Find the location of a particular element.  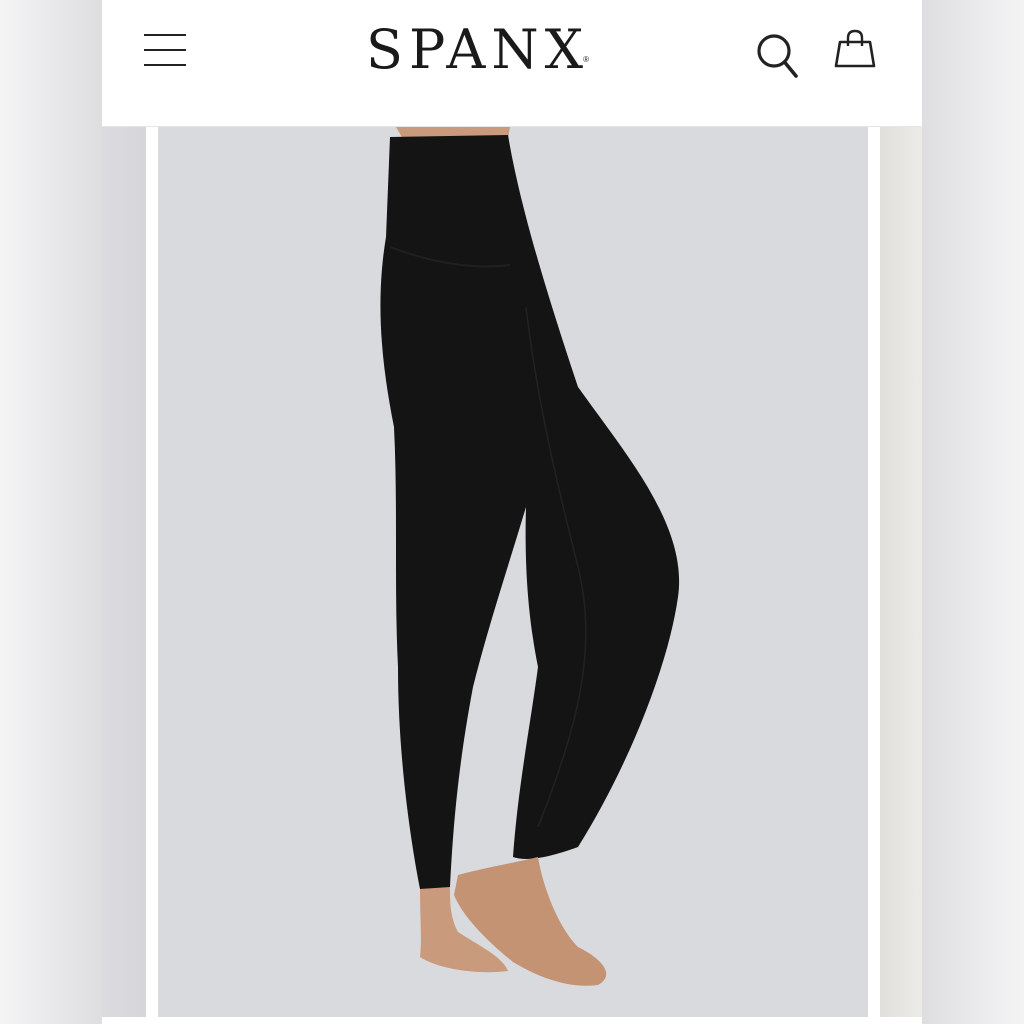

site-header: SPANX® is located at coordinates (512, 63).